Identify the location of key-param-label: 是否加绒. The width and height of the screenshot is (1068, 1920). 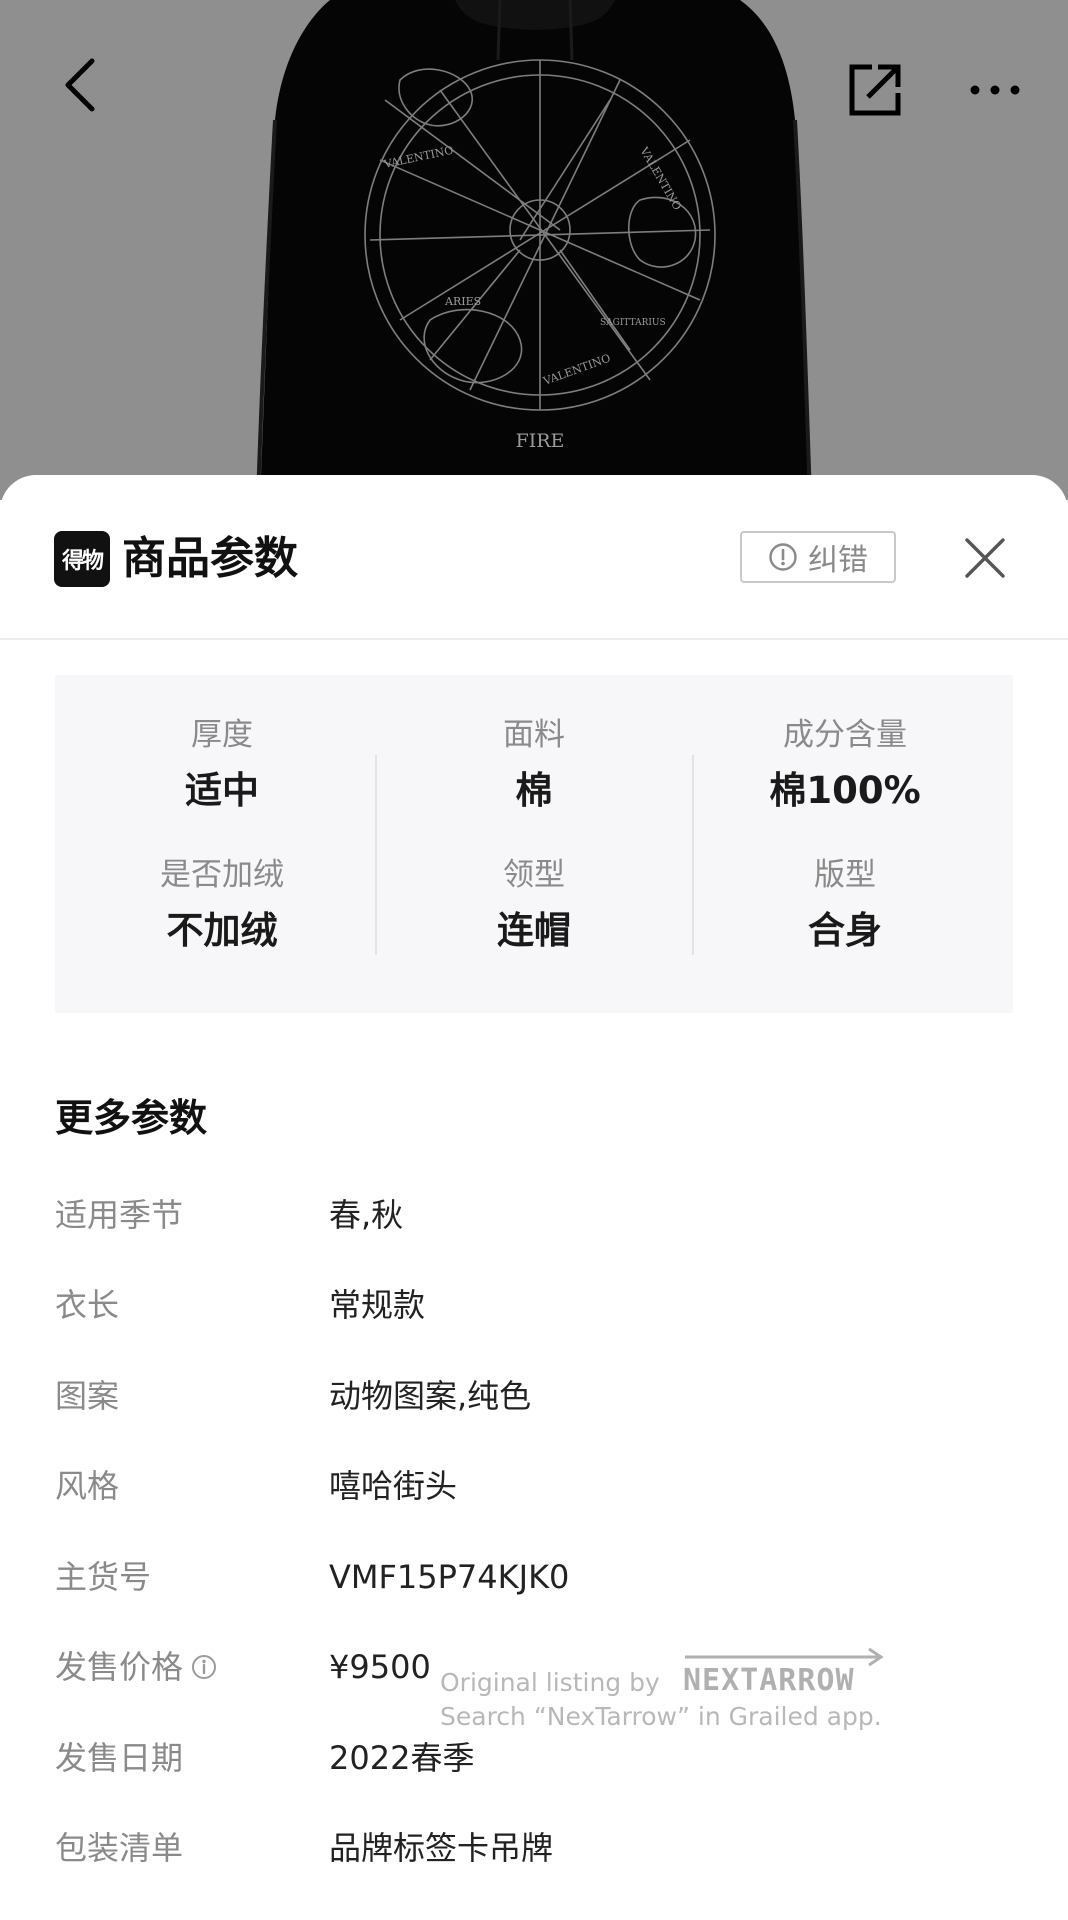
(222, 875).